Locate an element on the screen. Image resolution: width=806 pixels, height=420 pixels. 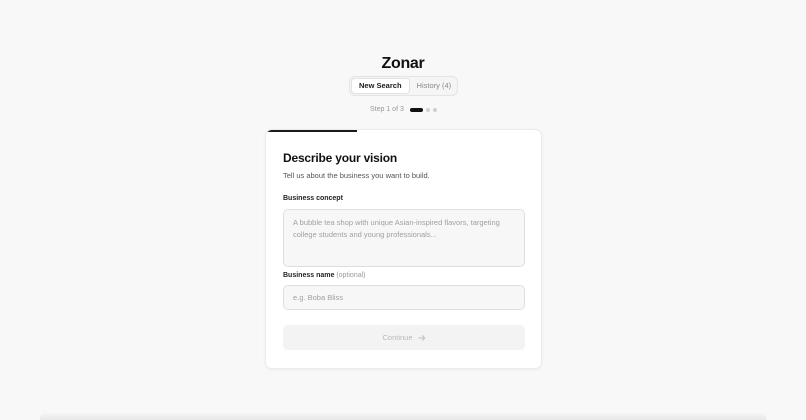
business-name-placeholder: e.g. Boba Bliss is located at coordinates (318, 297).